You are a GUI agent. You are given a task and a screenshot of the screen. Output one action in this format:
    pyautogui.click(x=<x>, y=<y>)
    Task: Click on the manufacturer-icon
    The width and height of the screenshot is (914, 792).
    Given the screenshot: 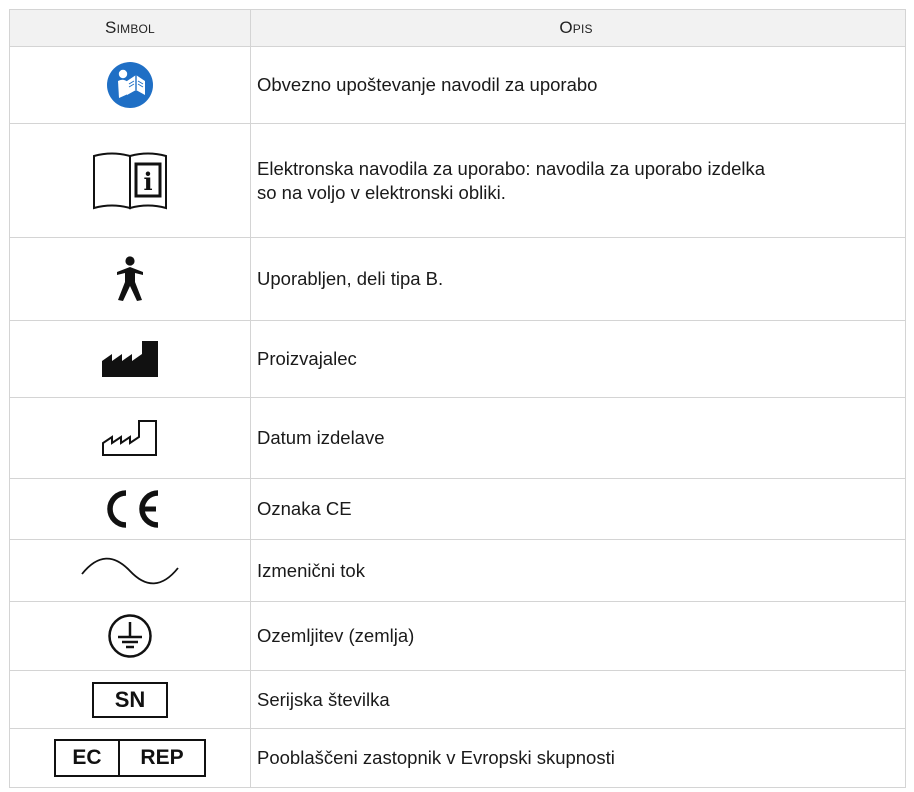 What is the action you would take?
    pyautogui.click(x=130, y=359)
    